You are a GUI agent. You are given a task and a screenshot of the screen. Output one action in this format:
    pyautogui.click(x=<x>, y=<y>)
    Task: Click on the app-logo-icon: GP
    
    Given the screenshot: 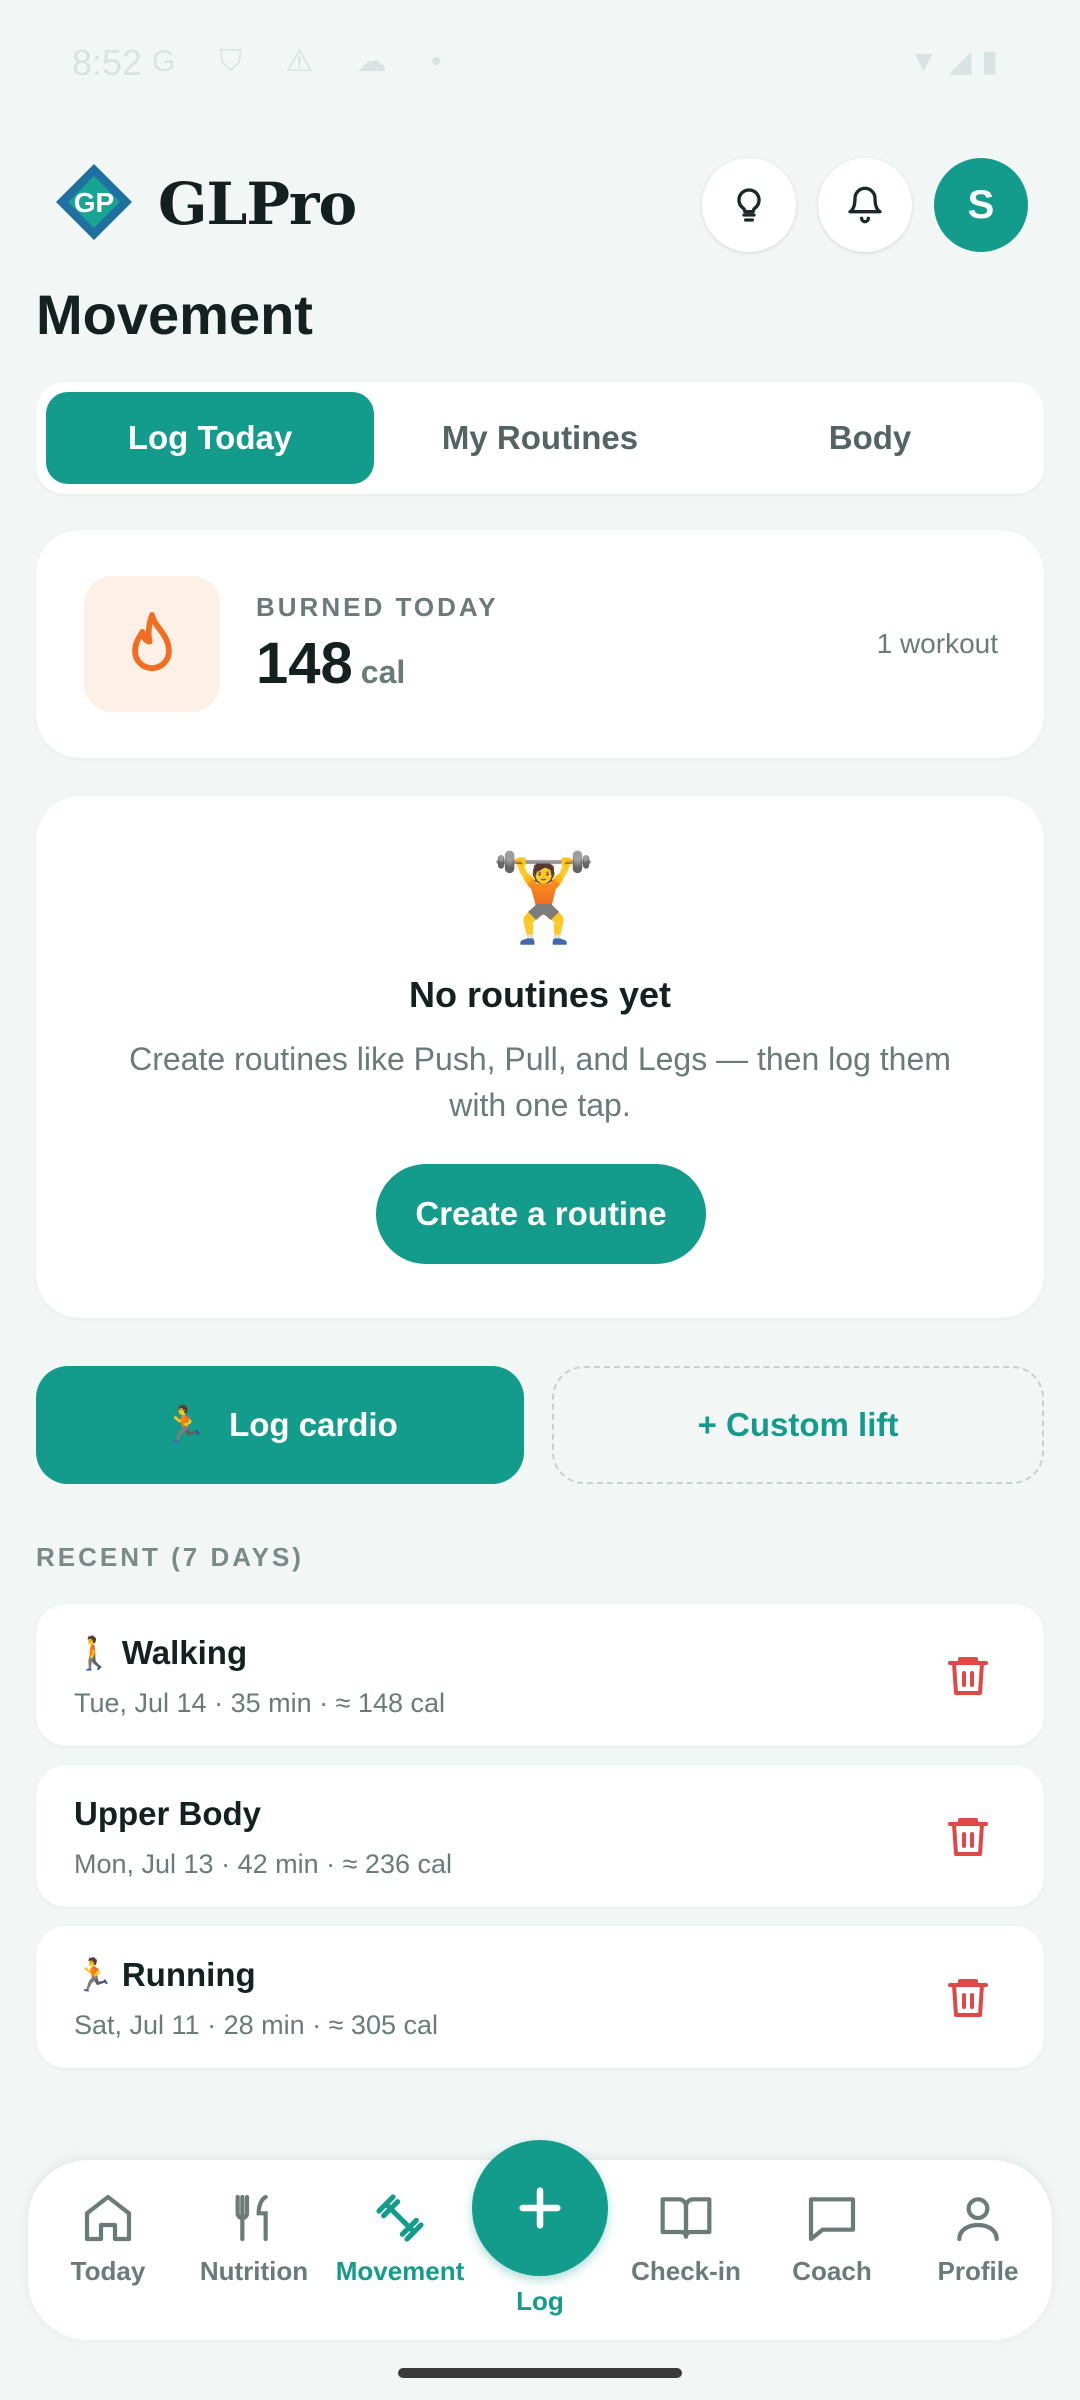 What is the action you would take?
    pyautogui.click(x=94, y=202)
    